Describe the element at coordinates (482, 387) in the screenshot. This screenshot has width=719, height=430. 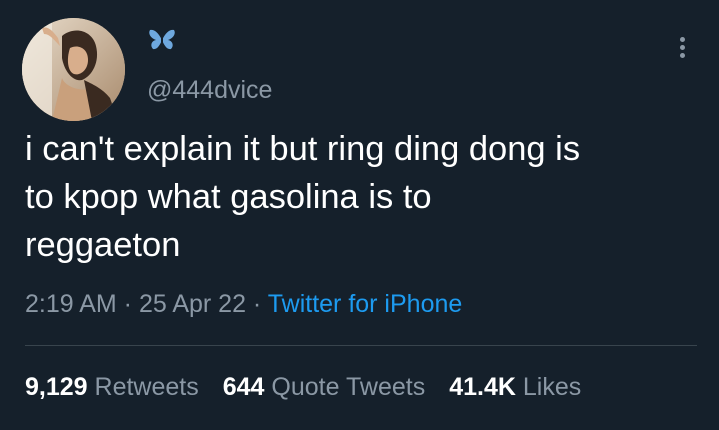
I see `likes-count: 41.4K` at that location.